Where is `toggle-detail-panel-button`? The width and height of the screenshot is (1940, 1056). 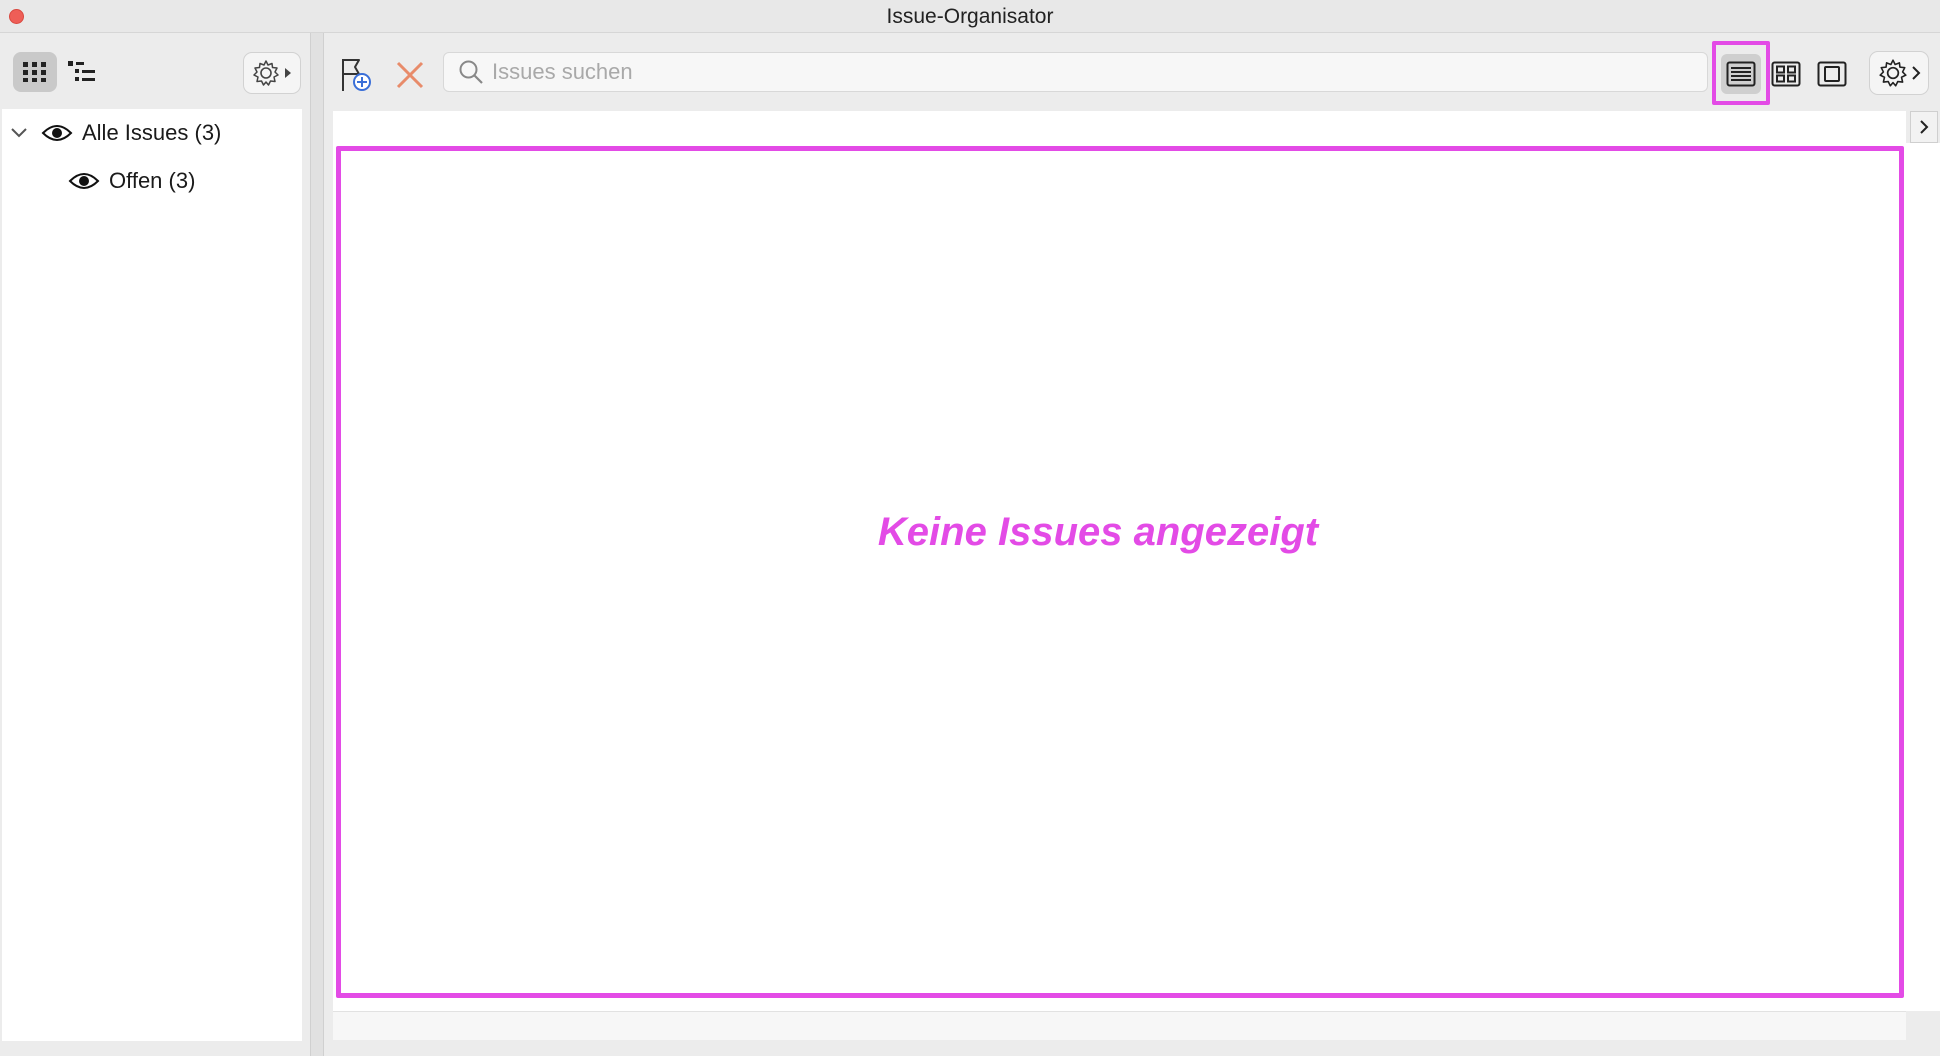
toggle-detail-panel-button is located at coordinates (1924, 127).